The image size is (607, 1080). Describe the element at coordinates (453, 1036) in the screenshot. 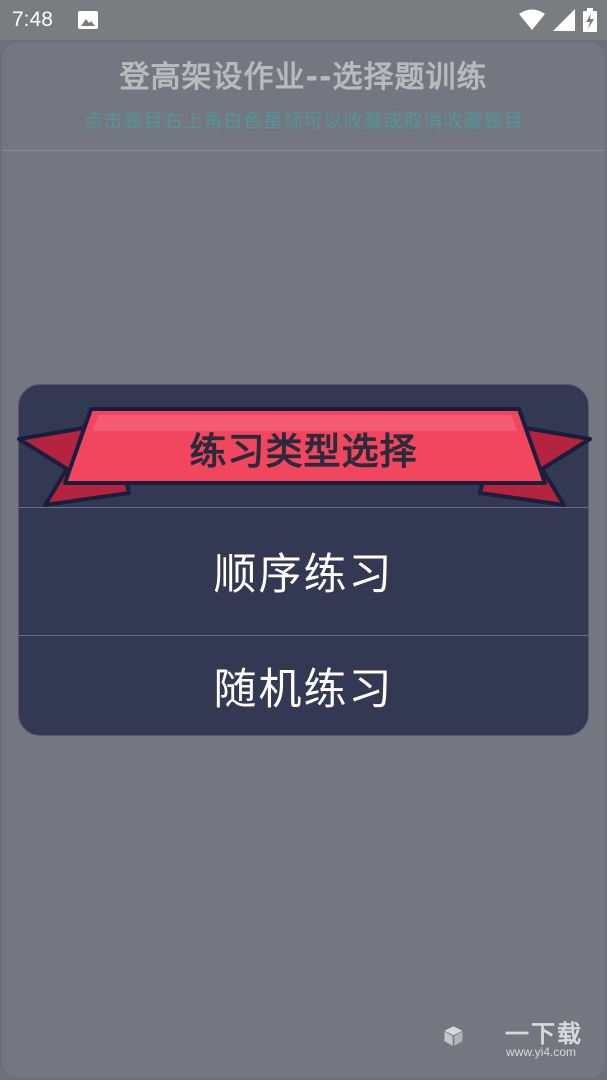

I see `cube-logo-icon` at that location.